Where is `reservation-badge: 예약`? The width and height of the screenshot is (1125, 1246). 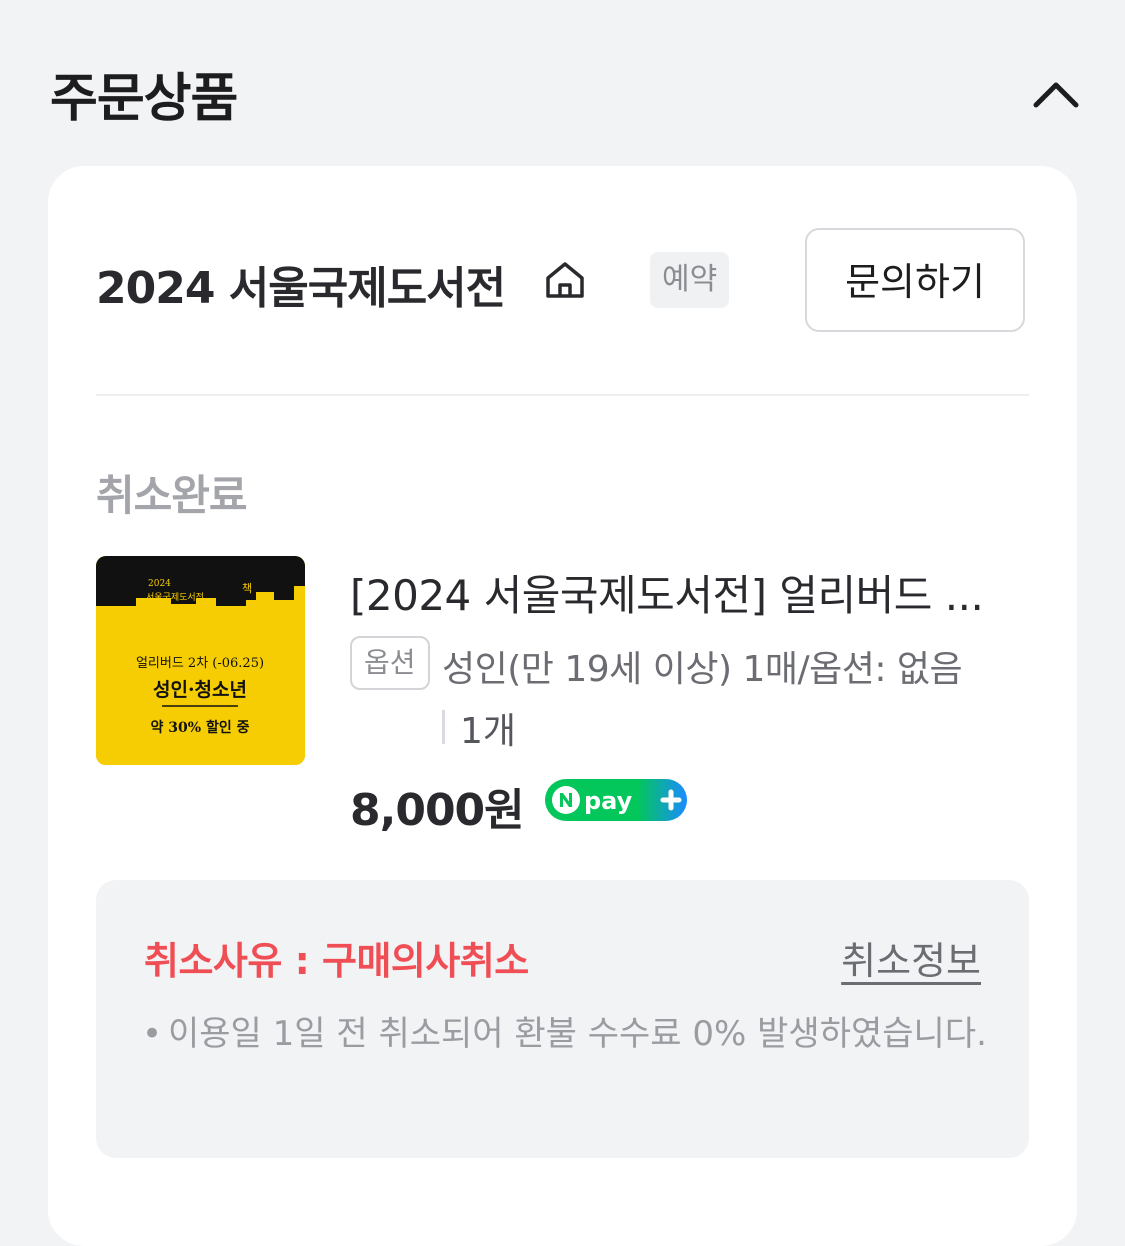 reservation-badge: 예약 is located at coordinates (690, 280).